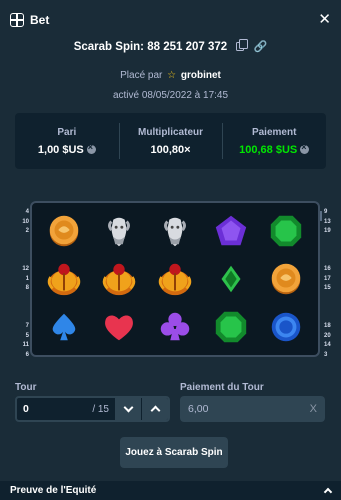 The width and height of the screenshot is (341, 500). I want to click on close-icon: ✕, so click(324, 19).